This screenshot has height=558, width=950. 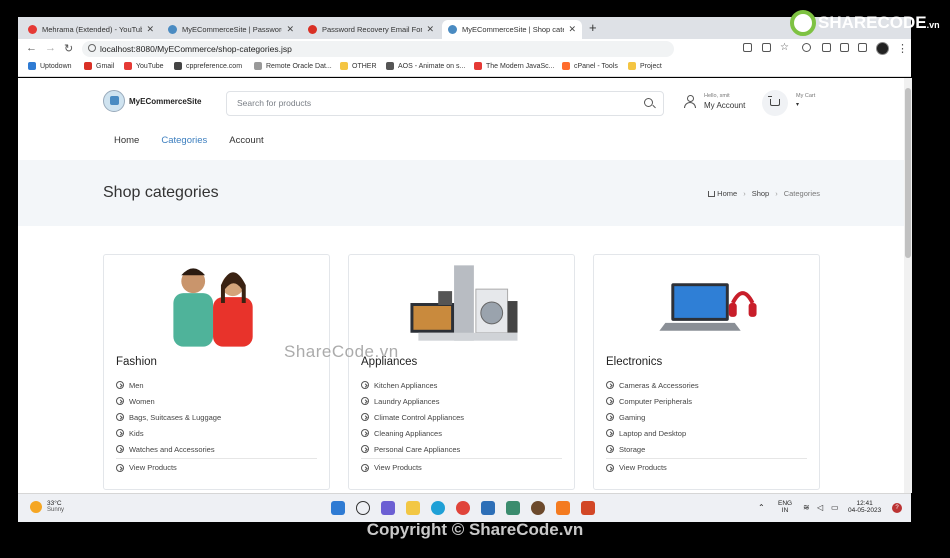 What do you see at coordinates (563, 508) in the screenshot?
I see `xampp-icon` at bounding box center [563, 508].